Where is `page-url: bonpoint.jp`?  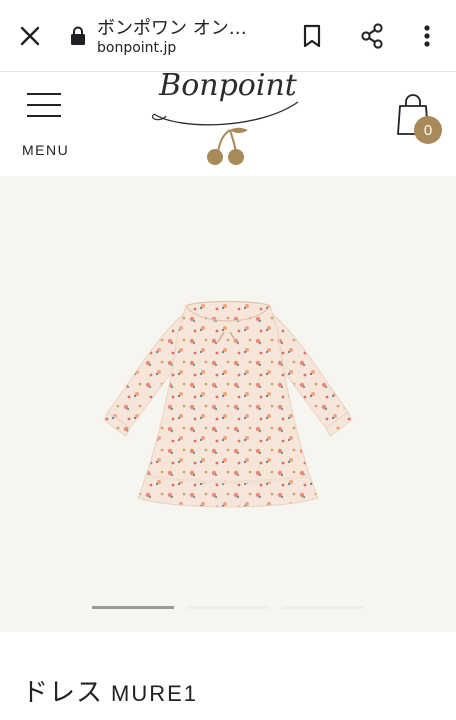
page-url: bonpoint.jp is located at coordinates (137, 48).